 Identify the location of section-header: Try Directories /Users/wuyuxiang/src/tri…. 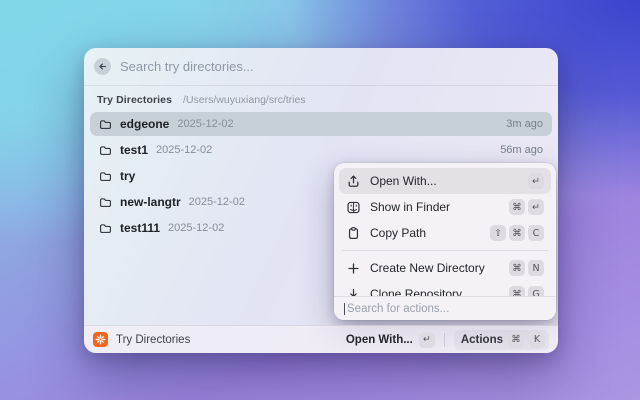
(321, 97).